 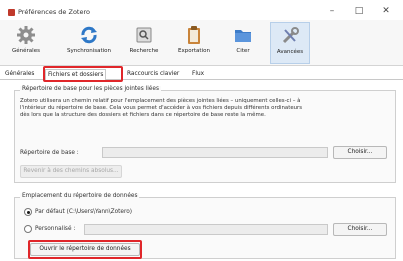 I want to click on folder-icon, so click(x=243, y=36).